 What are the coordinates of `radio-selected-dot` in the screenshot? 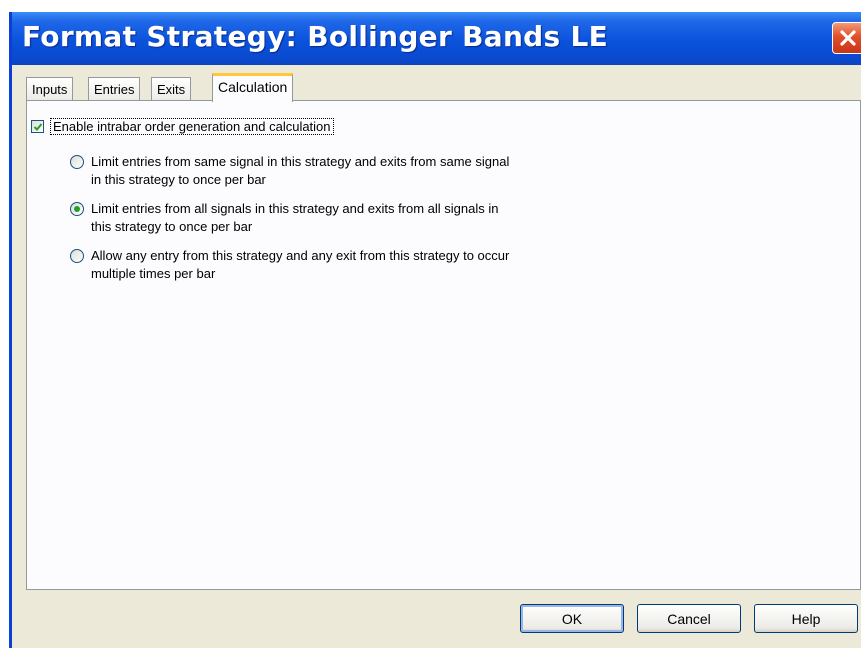 It's located at (77, 209).